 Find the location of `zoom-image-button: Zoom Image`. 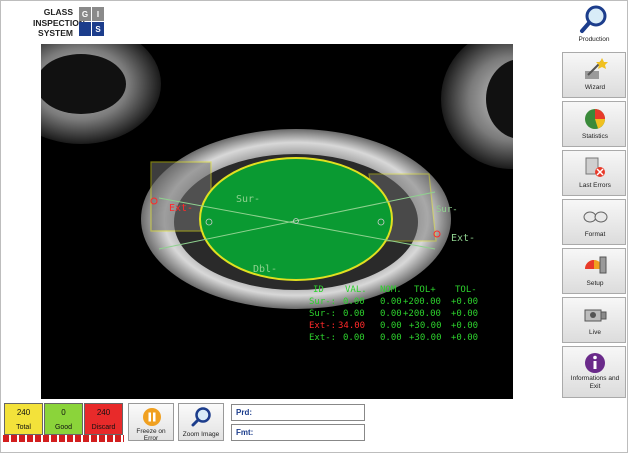

zoom-image-button: Zoom Image is located at coordinates (201, 422).